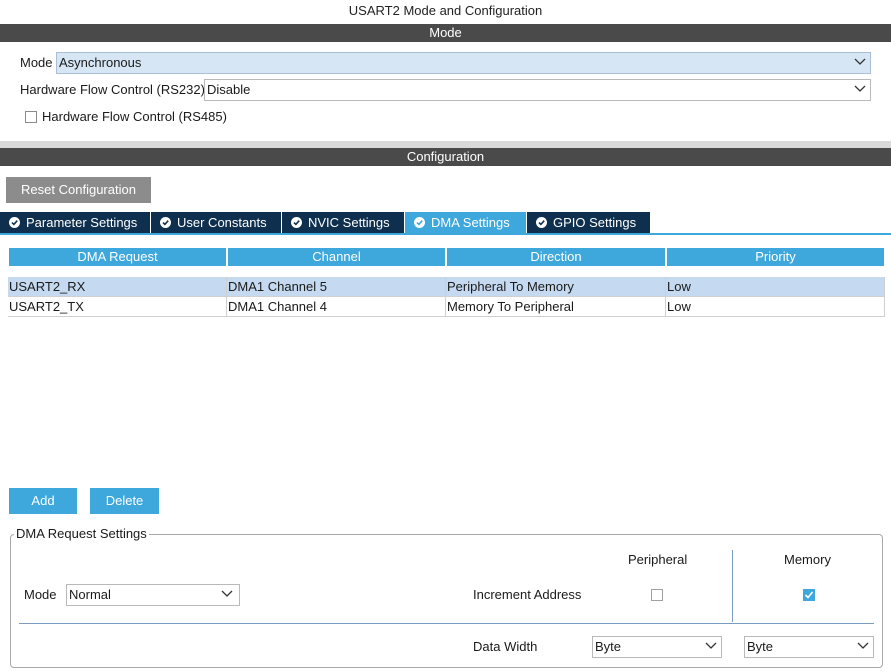 Image resolution: width=891 pixels, height=671 pixels. What do you see at coordinates (445, 144) in the screenshot?
I see `section-divider` at bounding box center [445, 144].